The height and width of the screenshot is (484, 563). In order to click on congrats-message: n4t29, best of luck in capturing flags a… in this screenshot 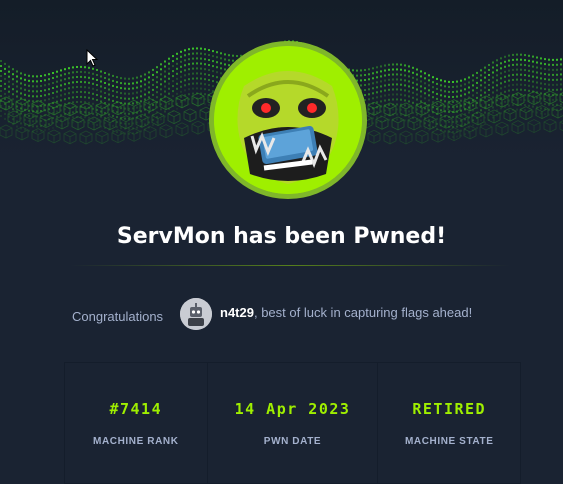, I will do `click(346, 312)`.